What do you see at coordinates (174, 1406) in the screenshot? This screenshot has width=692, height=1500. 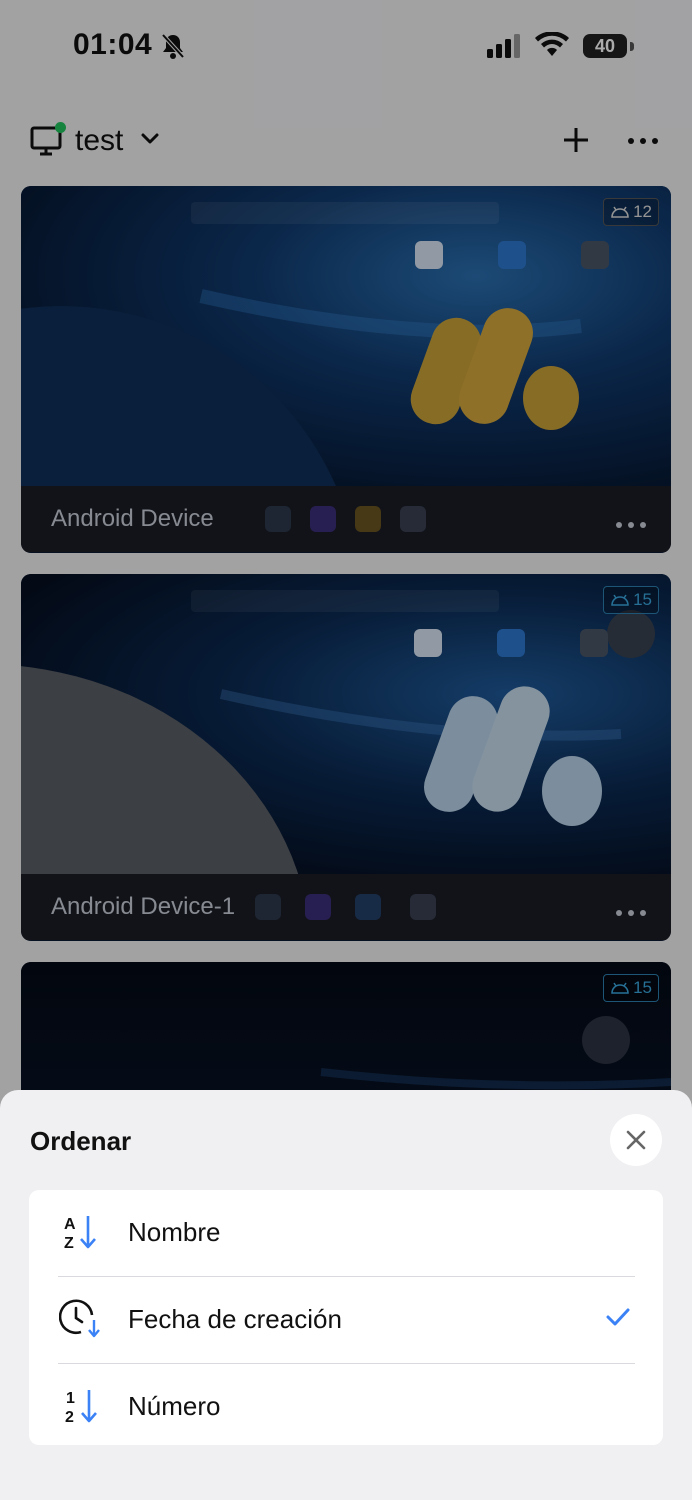 I see `sort-option-label: Número` at bounding box center [174, 1406].